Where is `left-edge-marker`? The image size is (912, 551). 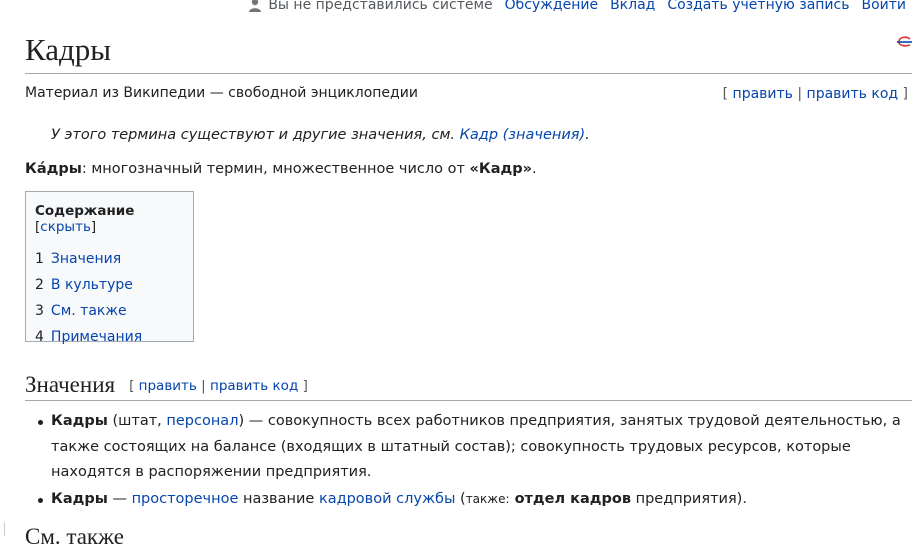 left-edge-marker is located at coordinates (4, 529).